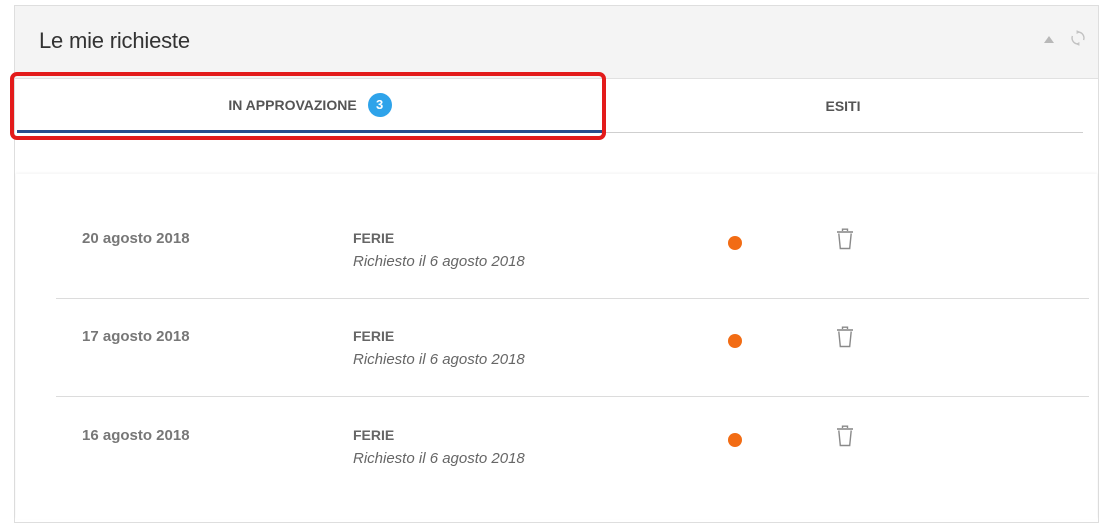  Describe the element at coordinates (136, 238) in the screenshot. I see `request-date: 20 agosto 2018` at that location.